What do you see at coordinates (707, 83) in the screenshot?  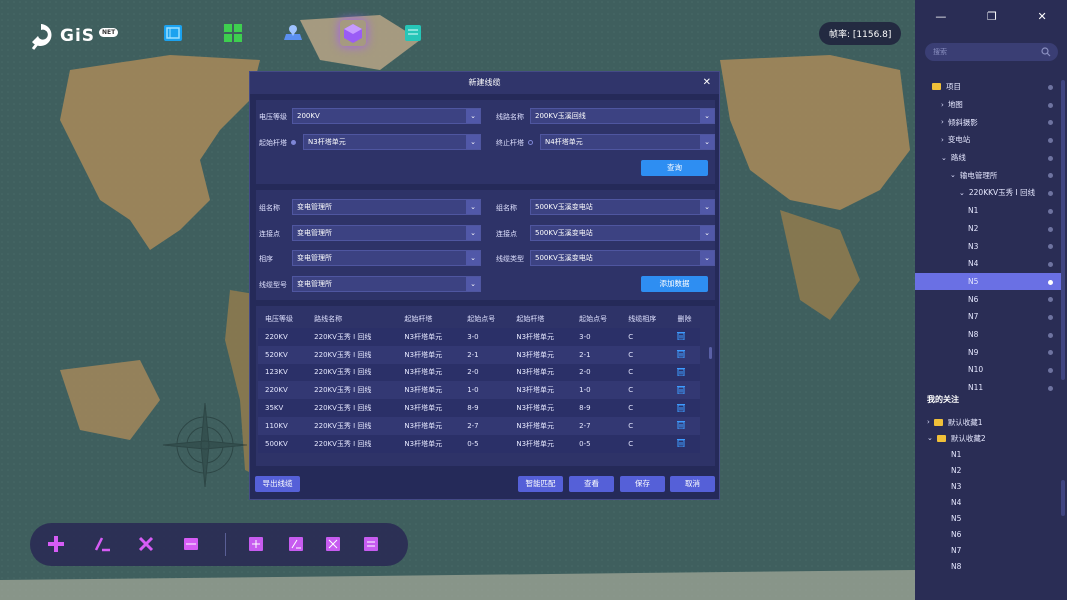 I see `dialog-close-icon: ✕` at bounding box center [707, 83].